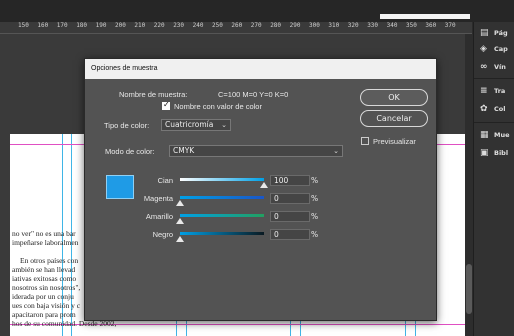 The image size is (514, 336). What do you see at coordinates (23, 25) in the screenshot?
I see `ruler-tick-label: 150` at bounding box center [23, 25].